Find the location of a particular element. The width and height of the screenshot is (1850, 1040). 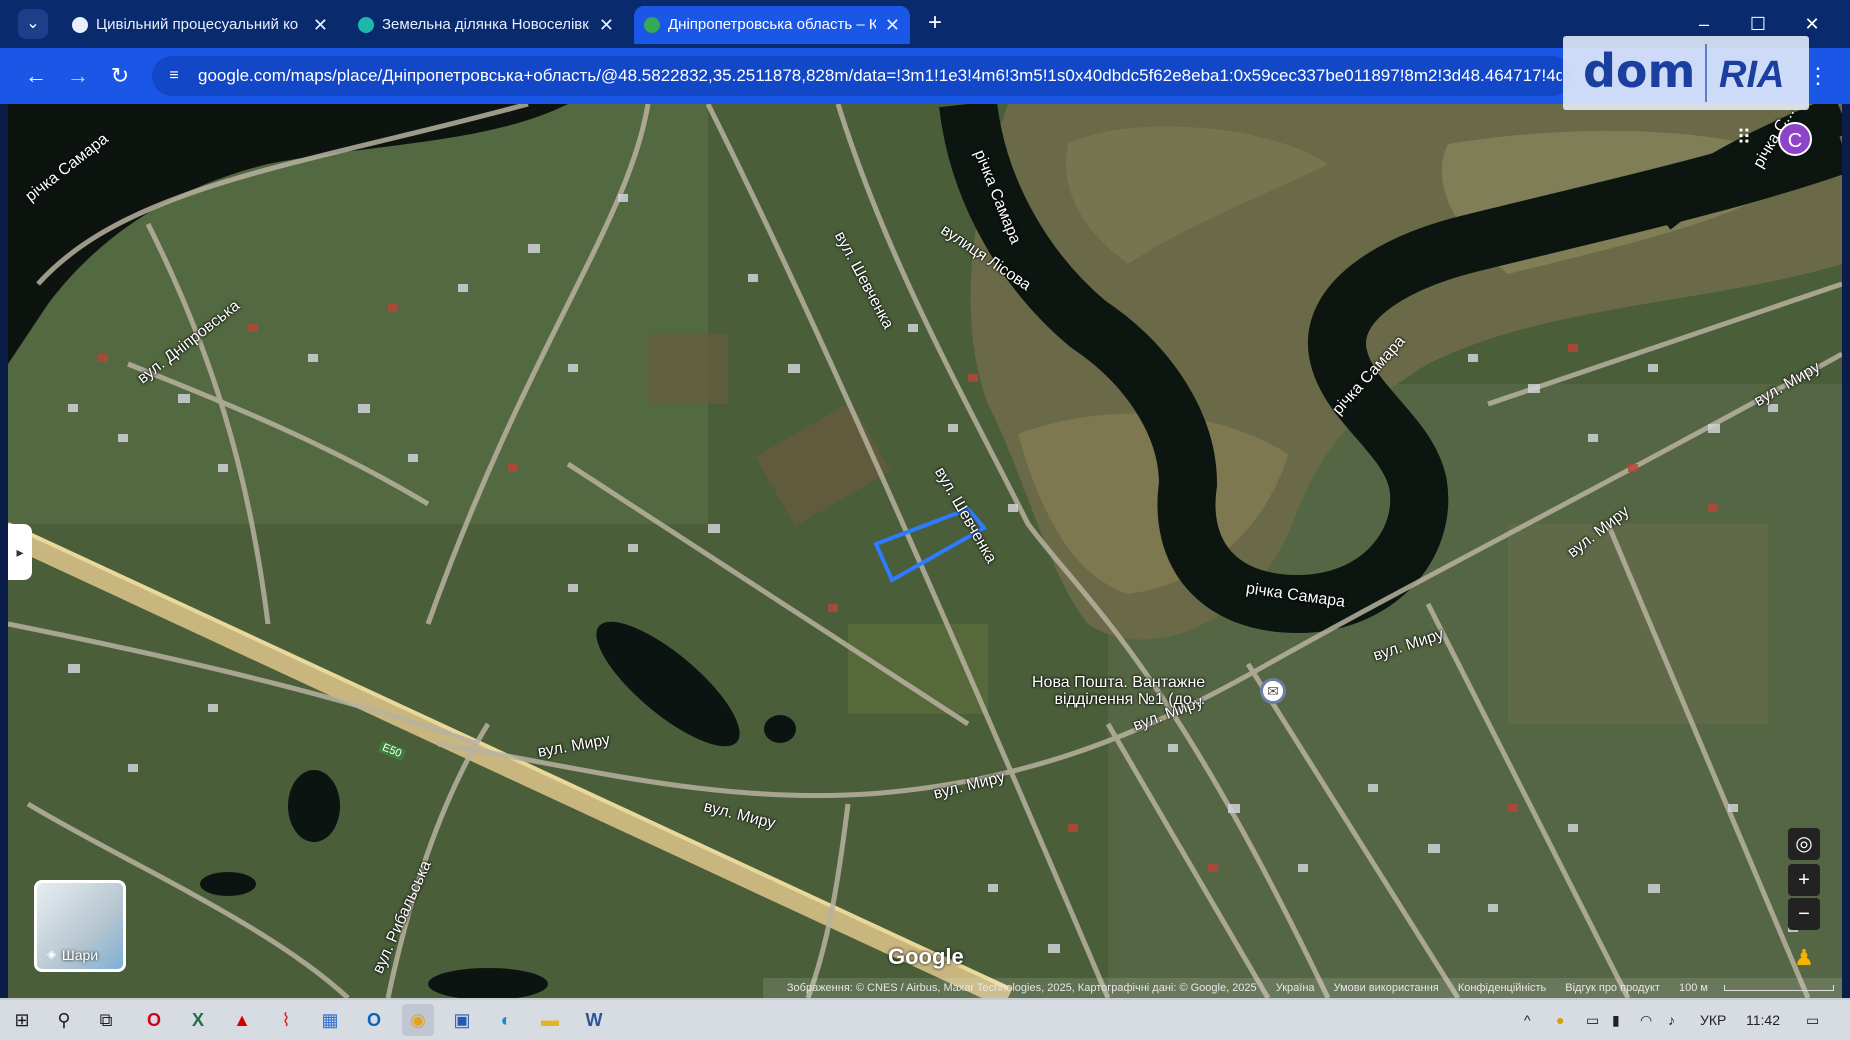

account-avatar: C is located at coordinates (1795, 139).